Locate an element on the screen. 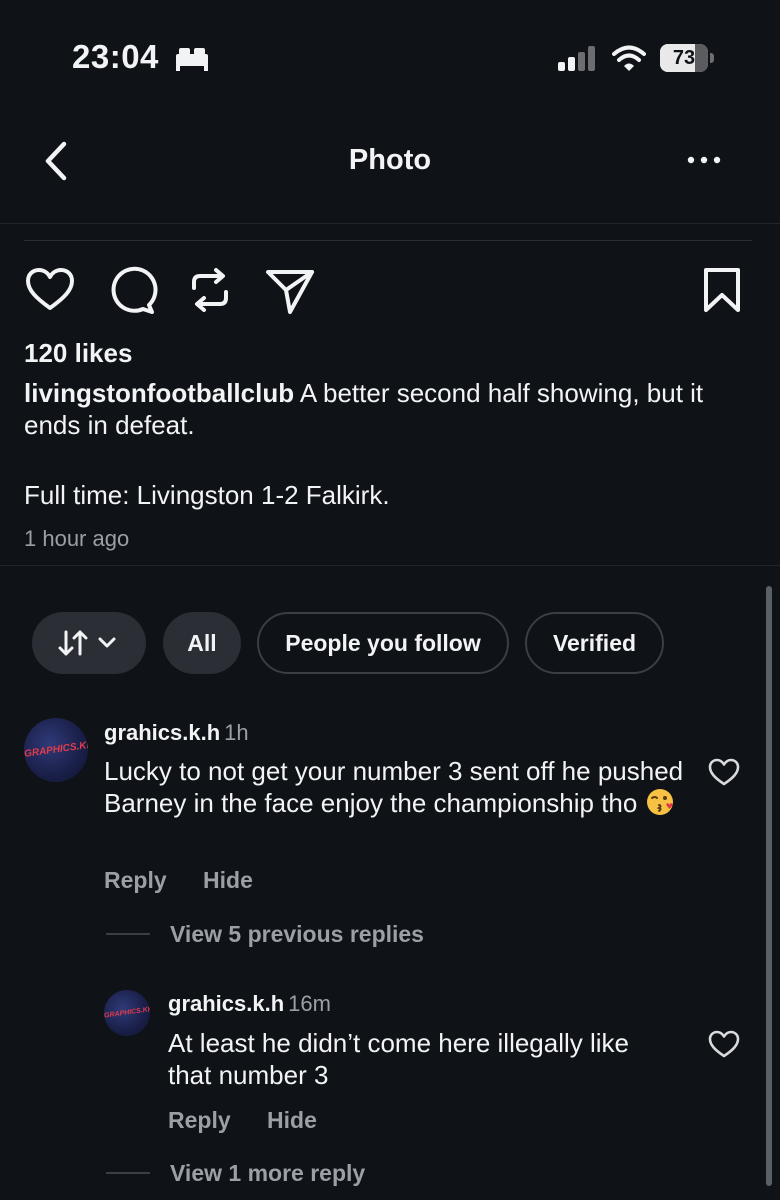 The image size is (780, 1200). view-previous-replies: View 5 previous replies is located at coordinates (297, 934).